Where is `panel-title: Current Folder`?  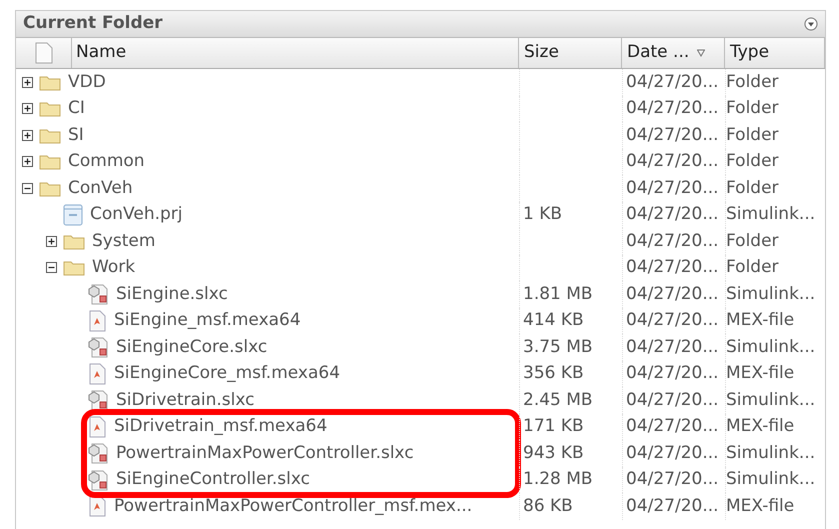 panel-title: Current Folder is located at coordinates (93, 24).